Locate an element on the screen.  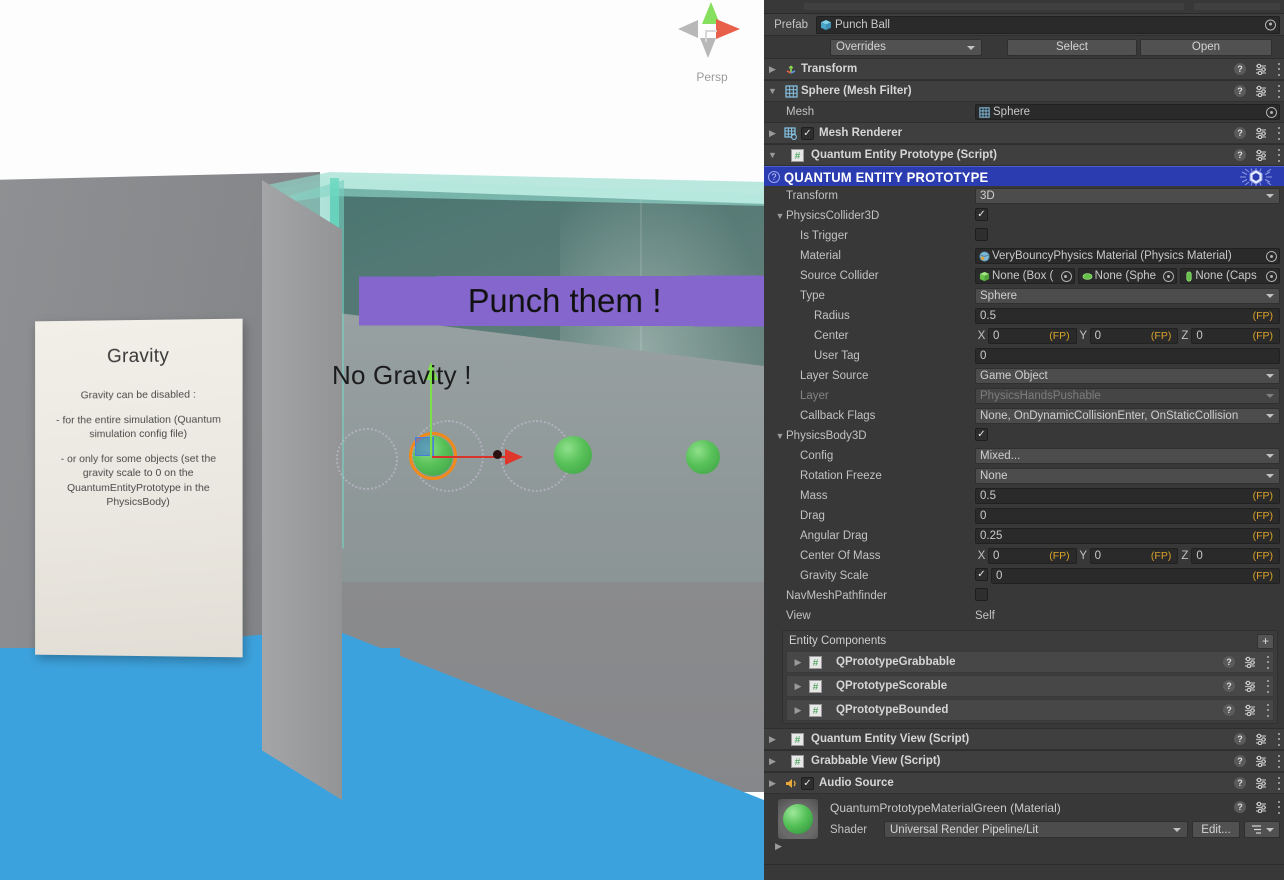
mesh-object-field: Sphere is located at coordinates (1127, 112).